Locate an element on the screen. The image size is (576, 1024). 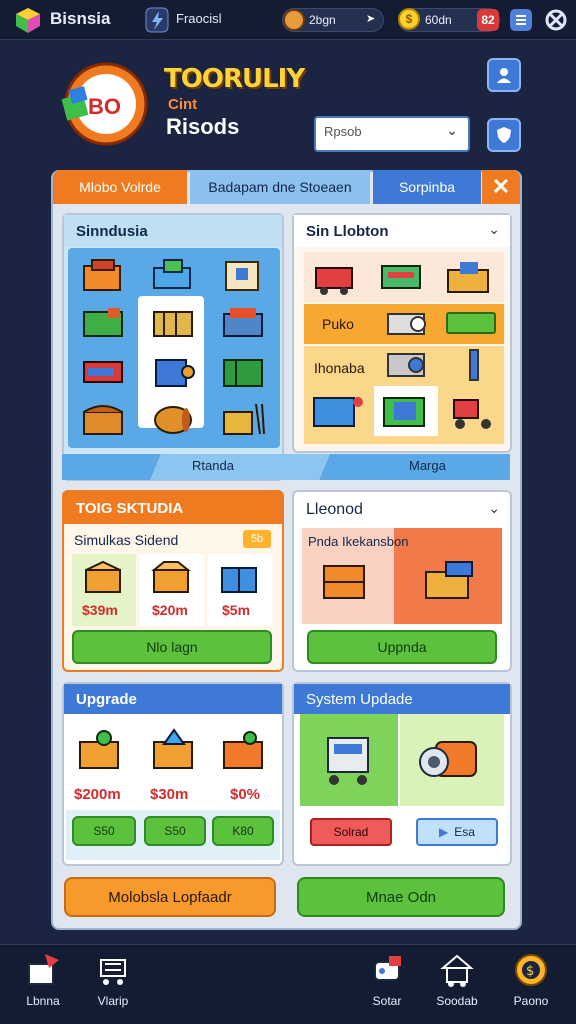
gold-coin-icon: $ is located at coordinates (409, 19).